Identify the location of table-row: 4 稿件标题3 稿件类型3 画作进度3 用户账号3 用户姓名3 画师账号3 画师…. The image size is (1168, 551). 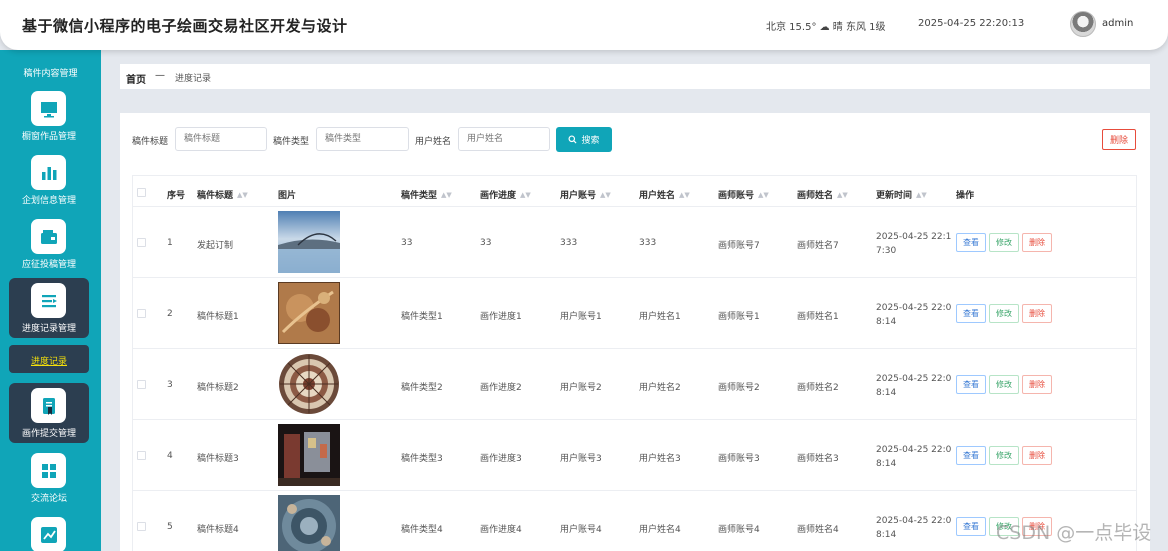
(634, 454).